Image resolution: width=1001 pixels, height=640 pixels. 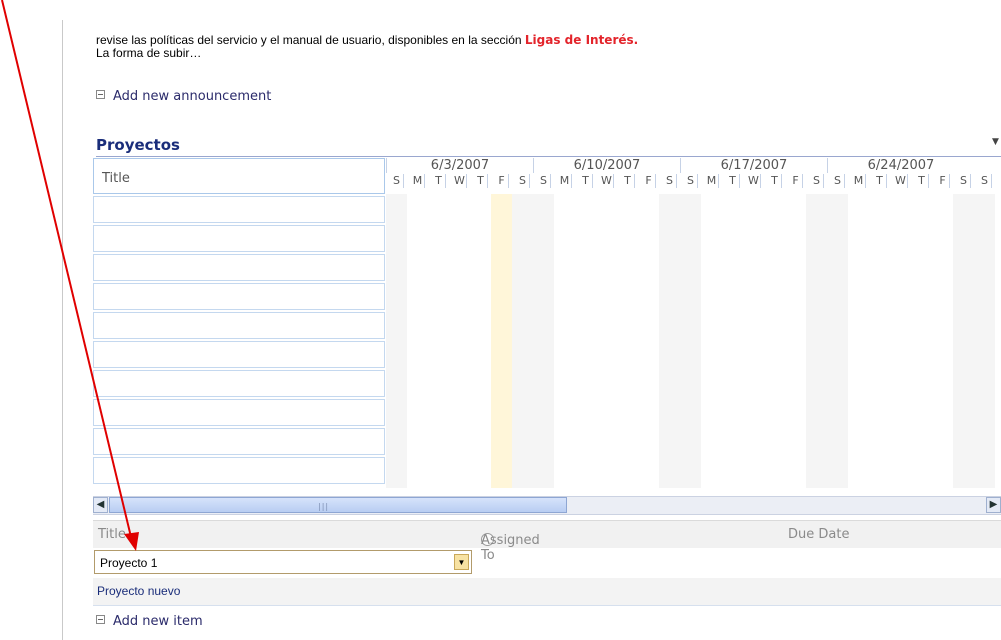 I want to click on week-header: 6/24/2007, so click(x=900, y=165).